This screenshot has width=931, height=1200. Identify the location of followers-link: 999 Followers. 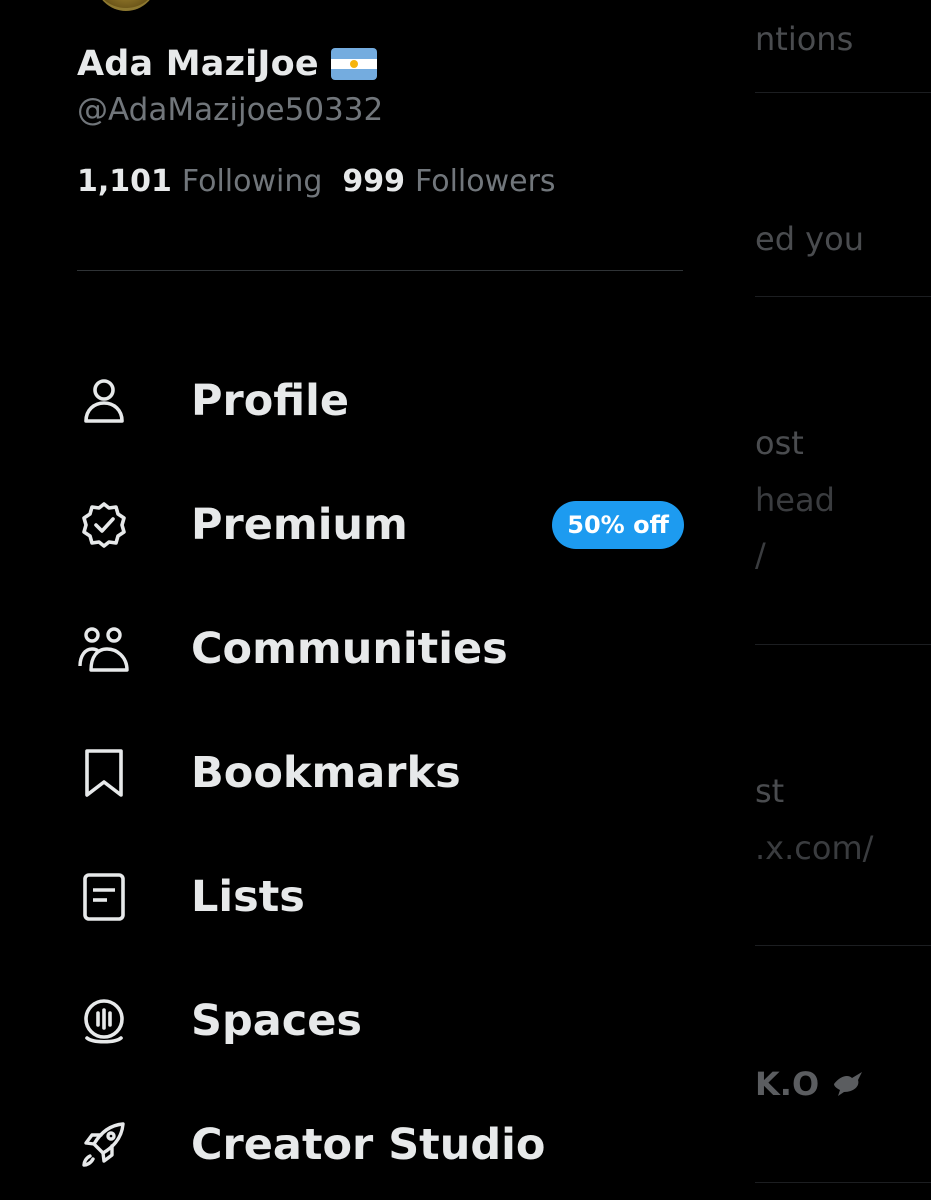
(458, 181).